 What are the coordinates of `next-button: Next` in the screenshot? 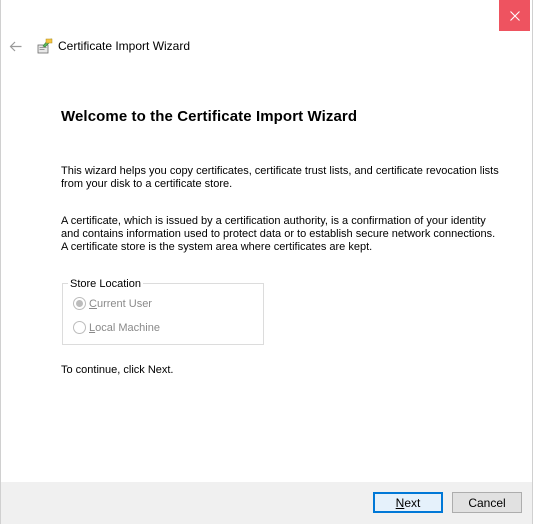 It's located at (408, 502).